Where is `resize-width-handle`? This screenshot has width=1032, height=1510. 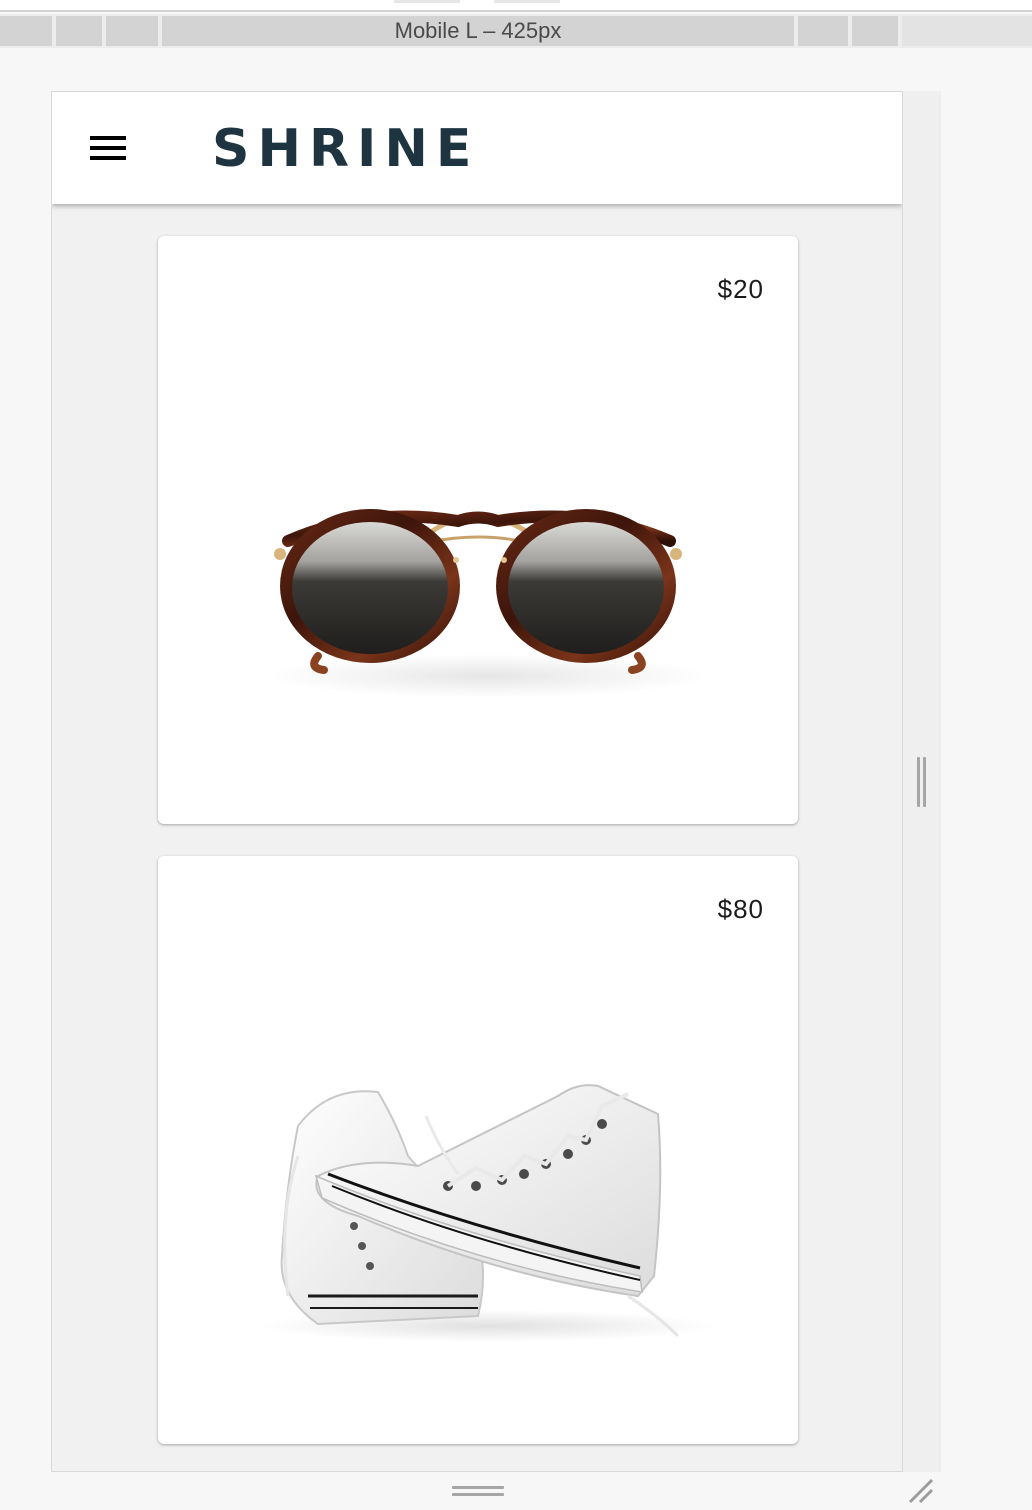
resize-width-handle is located at coordinates (921, 782).